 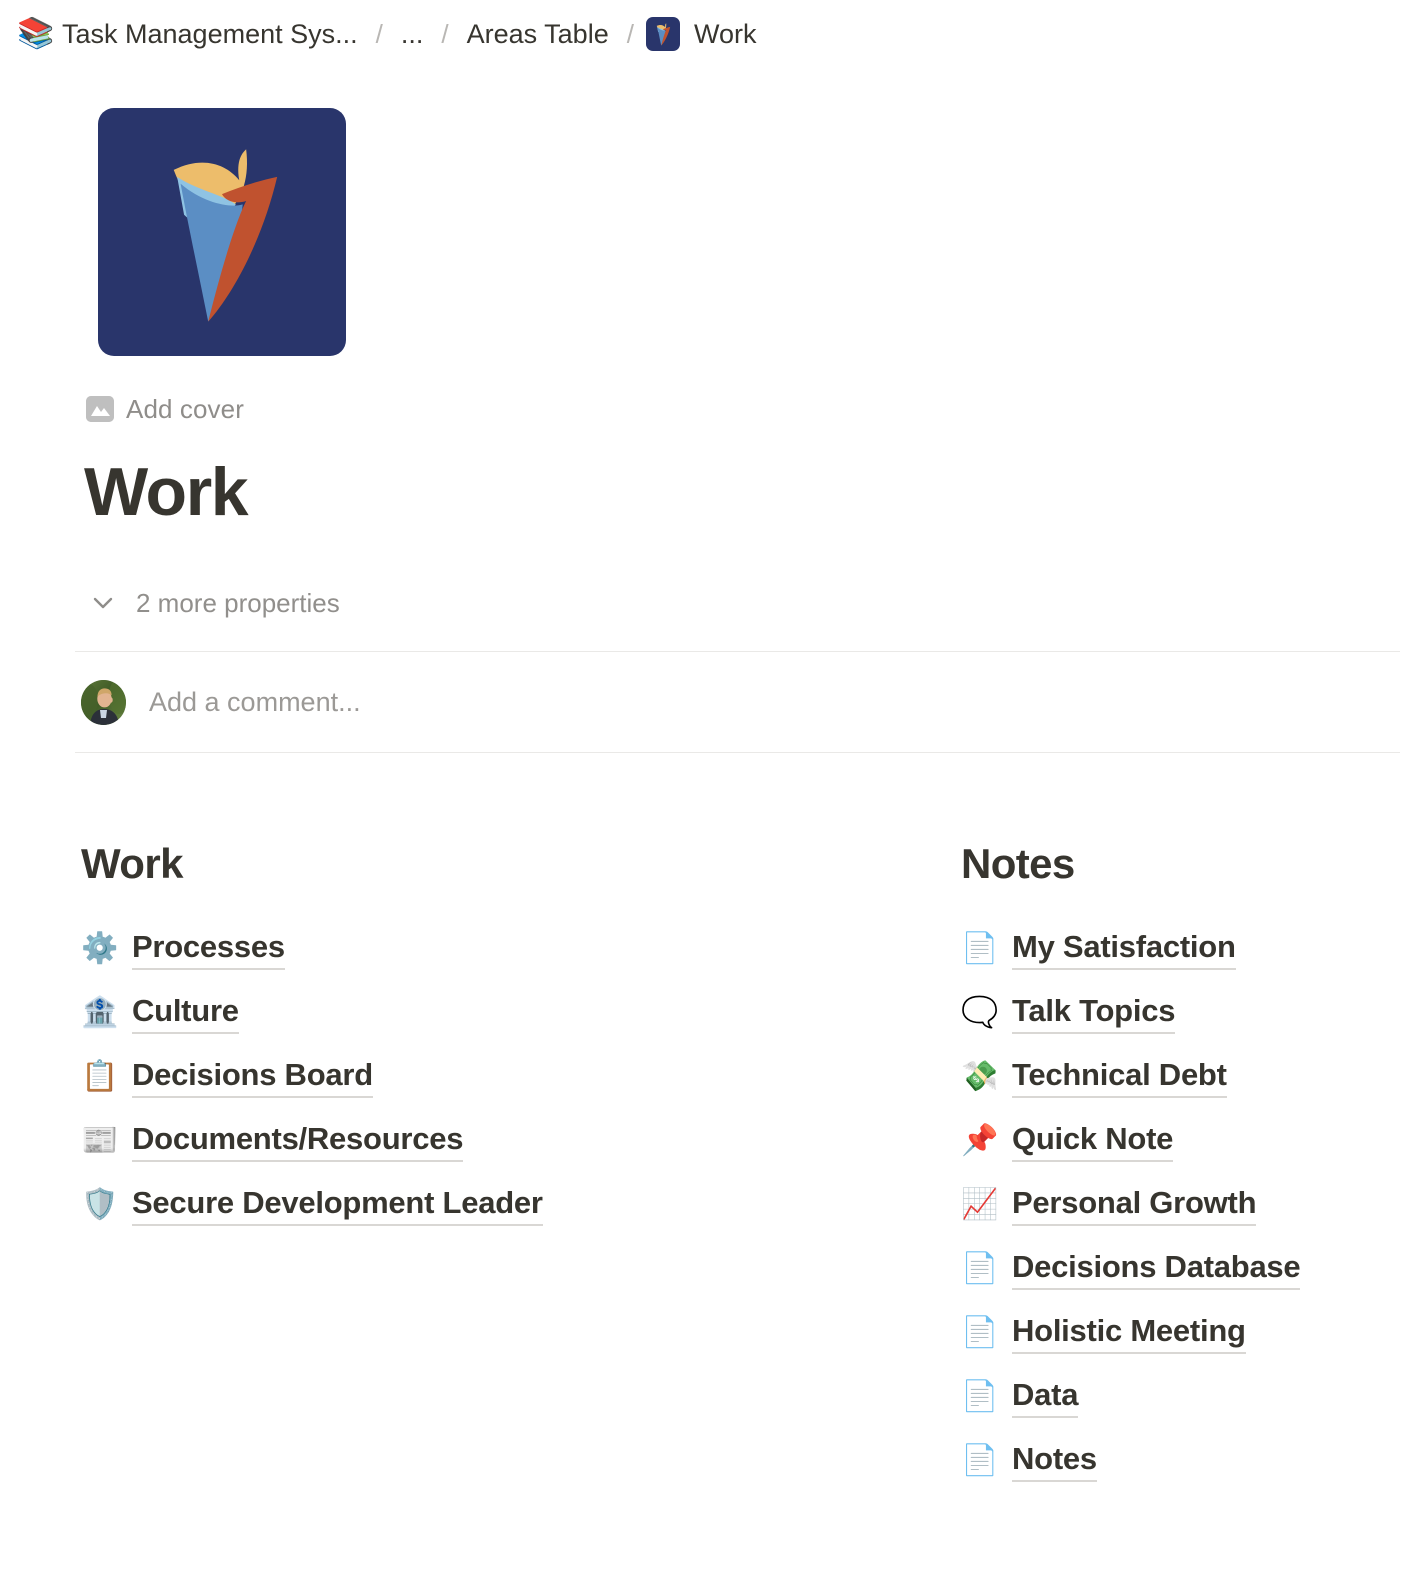 I want to click on user-avatar, so click(x=103, y=702).